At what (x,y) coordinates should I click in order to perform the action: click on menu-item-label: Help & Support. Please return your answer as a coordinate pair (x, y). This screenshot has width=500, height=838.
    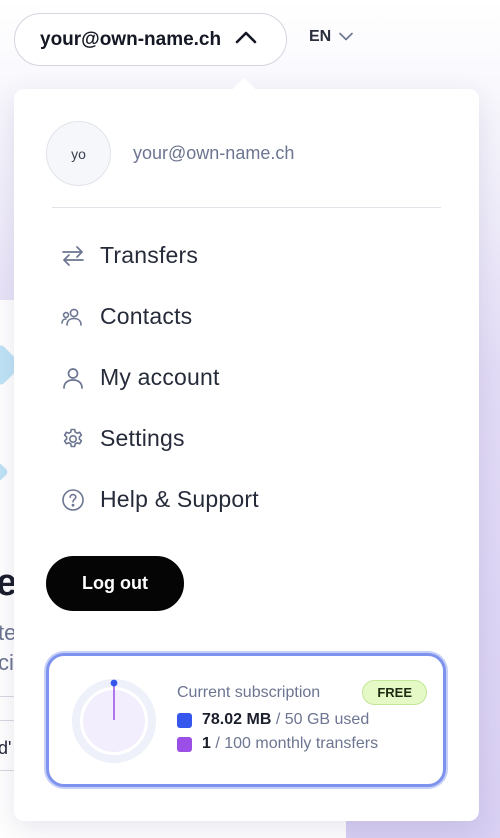
    Looking at the image, I should click on (179, 499).